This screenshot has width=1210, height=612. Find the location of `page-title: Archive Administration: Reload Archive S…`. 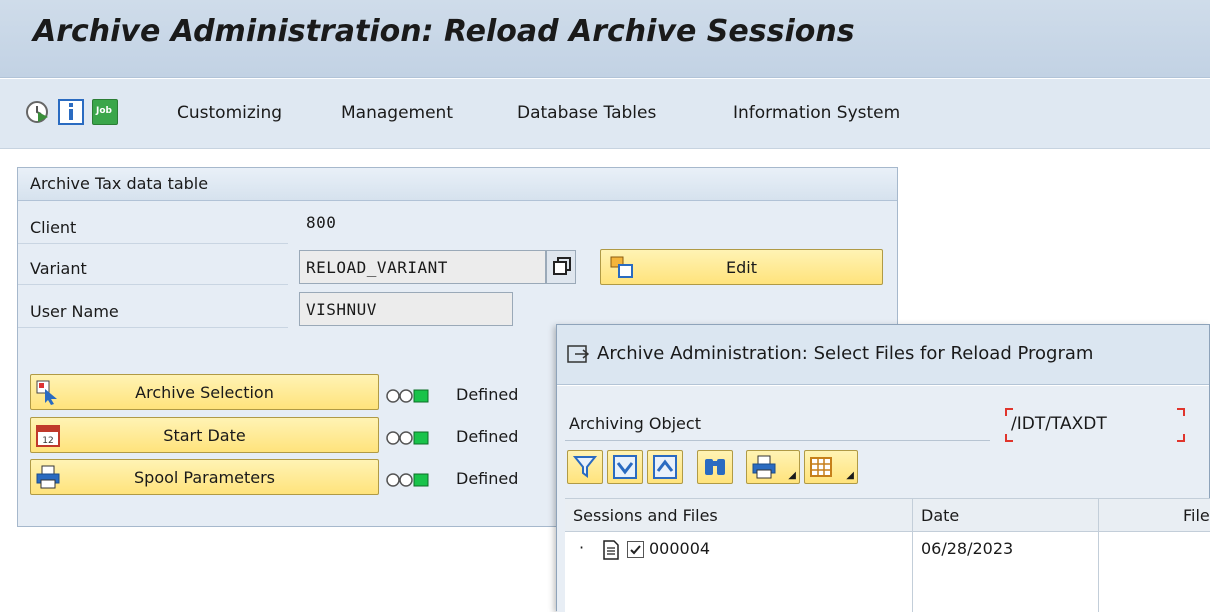

page-title: Archive Administration: Reload Archive S… is located at coordinates (444, 31).